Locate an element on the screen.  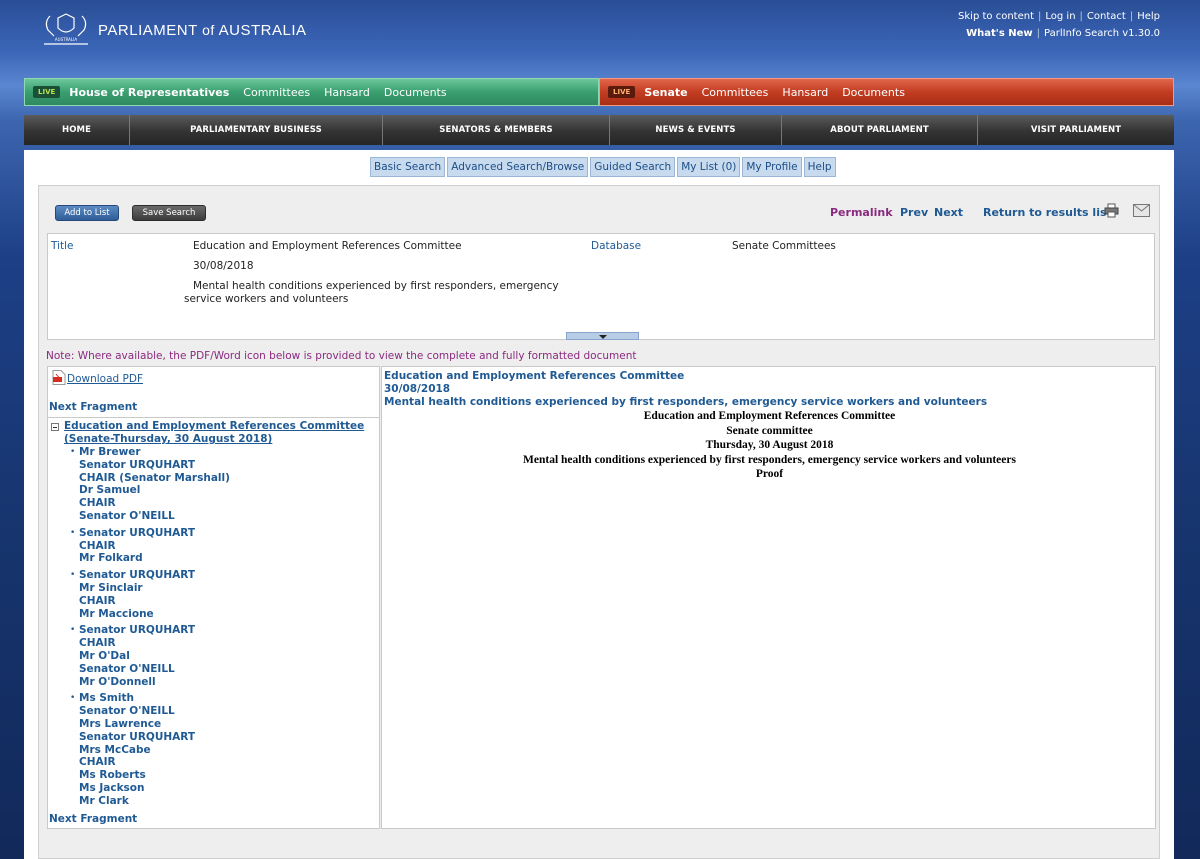
next-fragment-link-top: Next Fragment is located at coordinates (93, 407).